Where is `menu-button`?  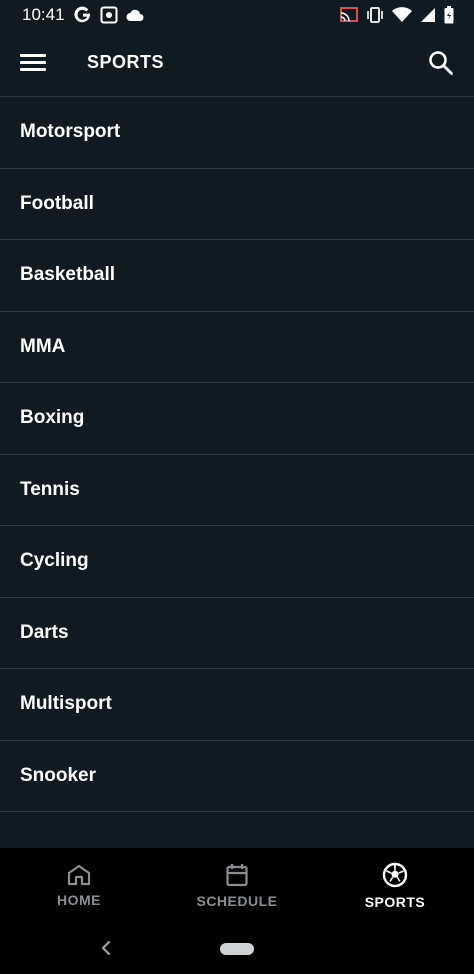 menu-button is located at coordinates (33, 63).